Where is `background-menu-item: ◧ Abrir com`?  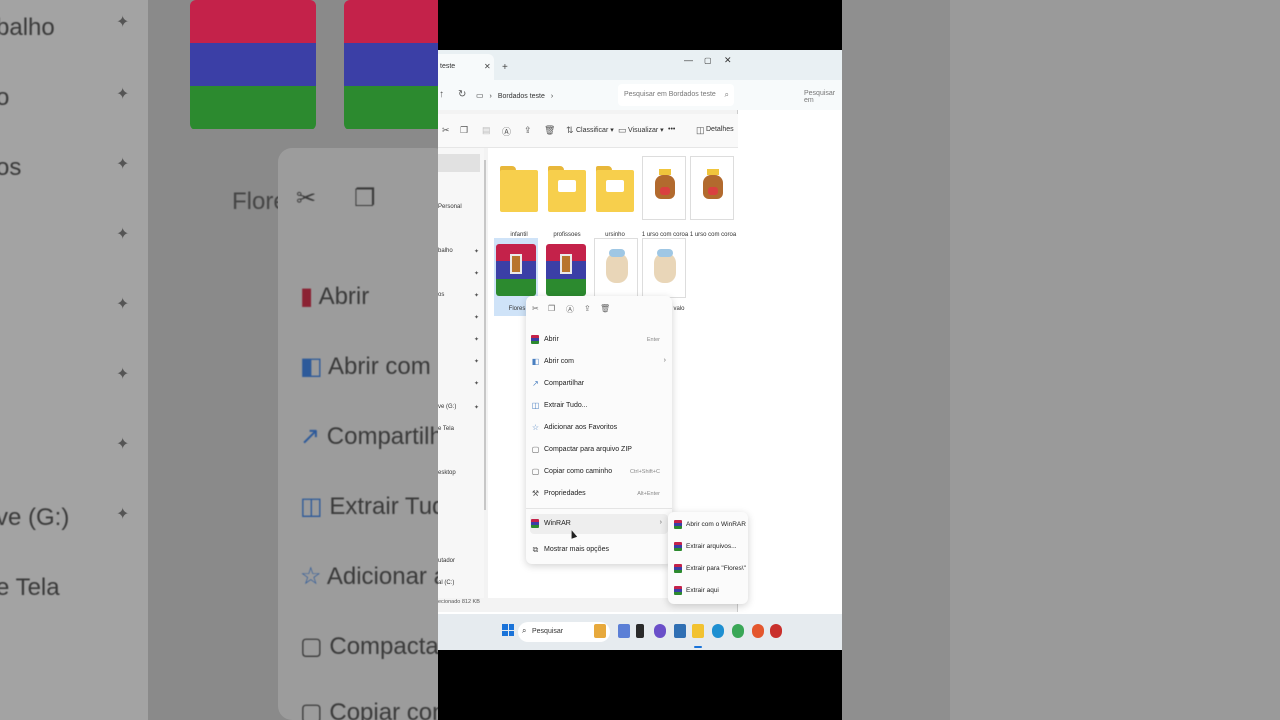
background-menu-item: ◧ Abrir com is located at coordinates (365, 366).